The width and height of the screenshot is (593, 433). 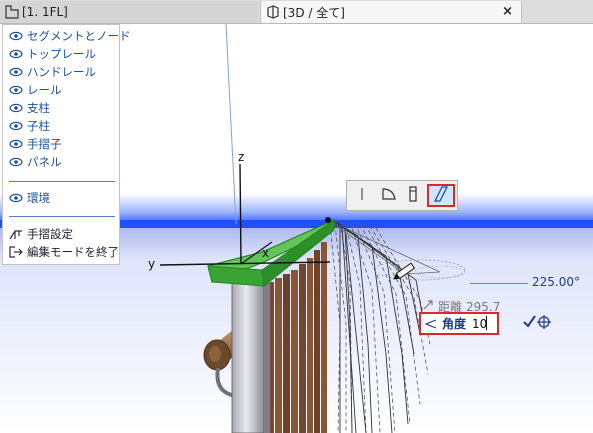 I want to click on floor-plan-icon, so click(x=12, y=12).